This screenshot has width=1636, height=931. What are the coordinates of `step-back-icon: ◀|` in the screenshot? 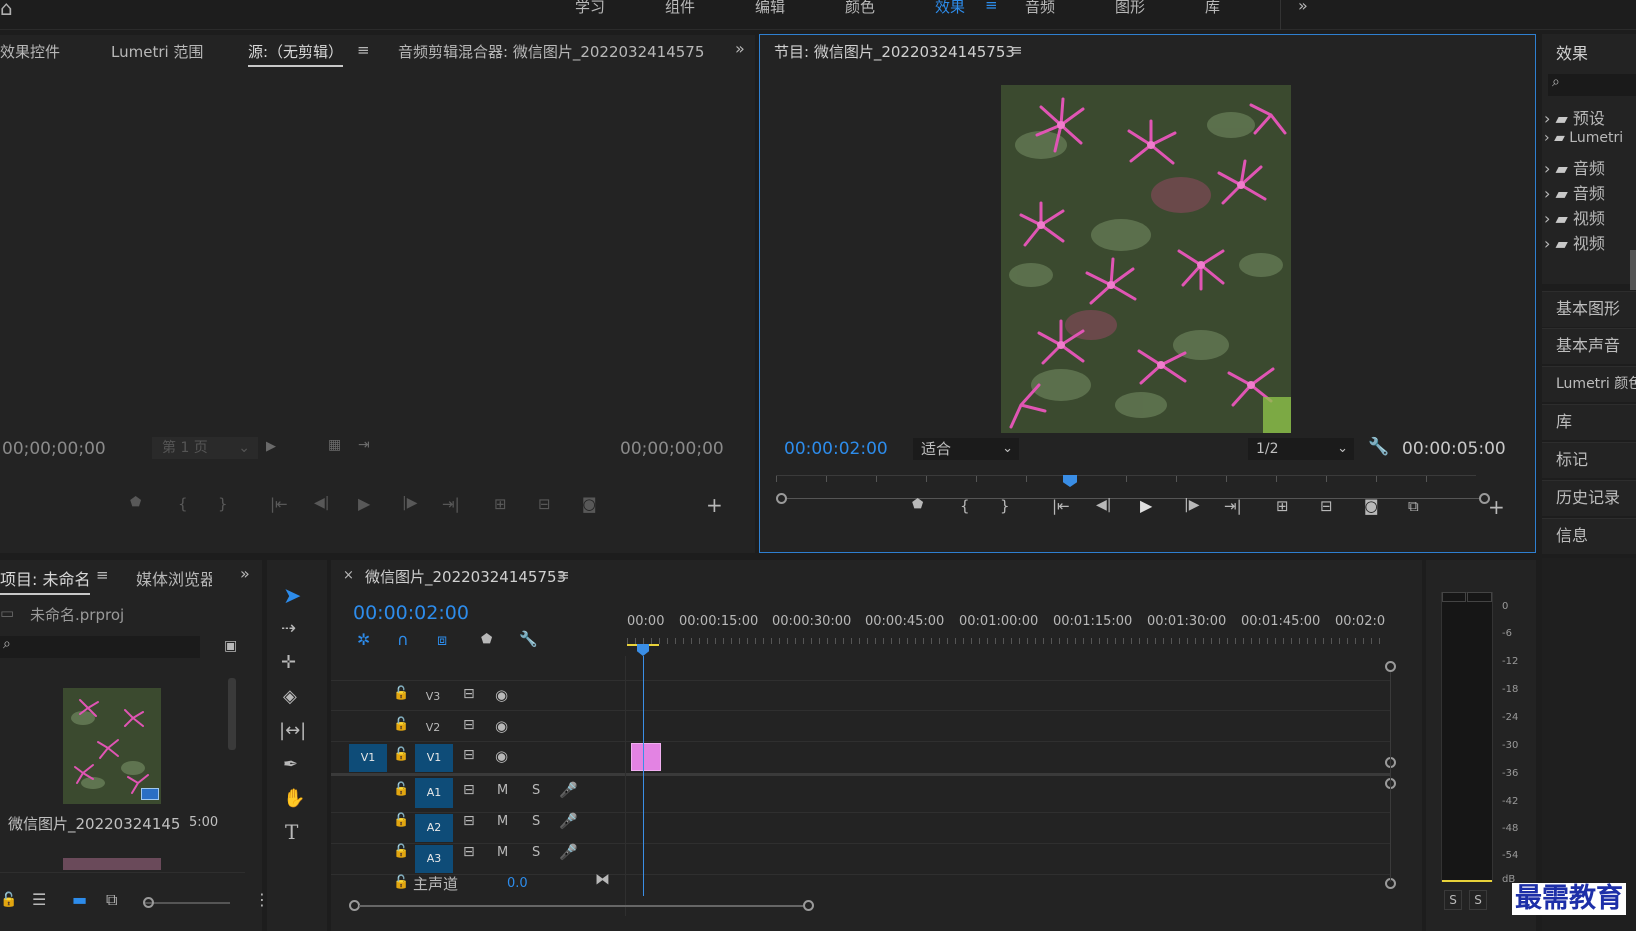 It's located at (321, 503).